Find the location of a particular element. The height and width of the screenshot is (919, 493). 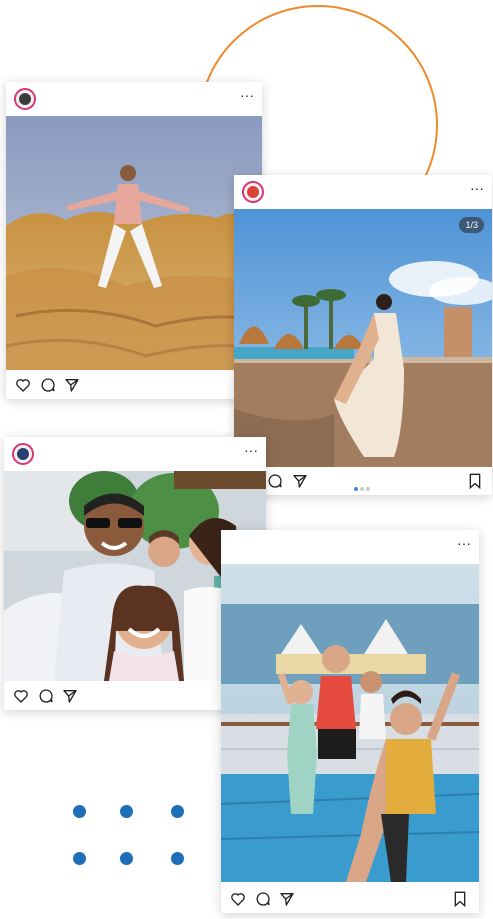

red-avatar-icon is located at coordinates (253, 192).